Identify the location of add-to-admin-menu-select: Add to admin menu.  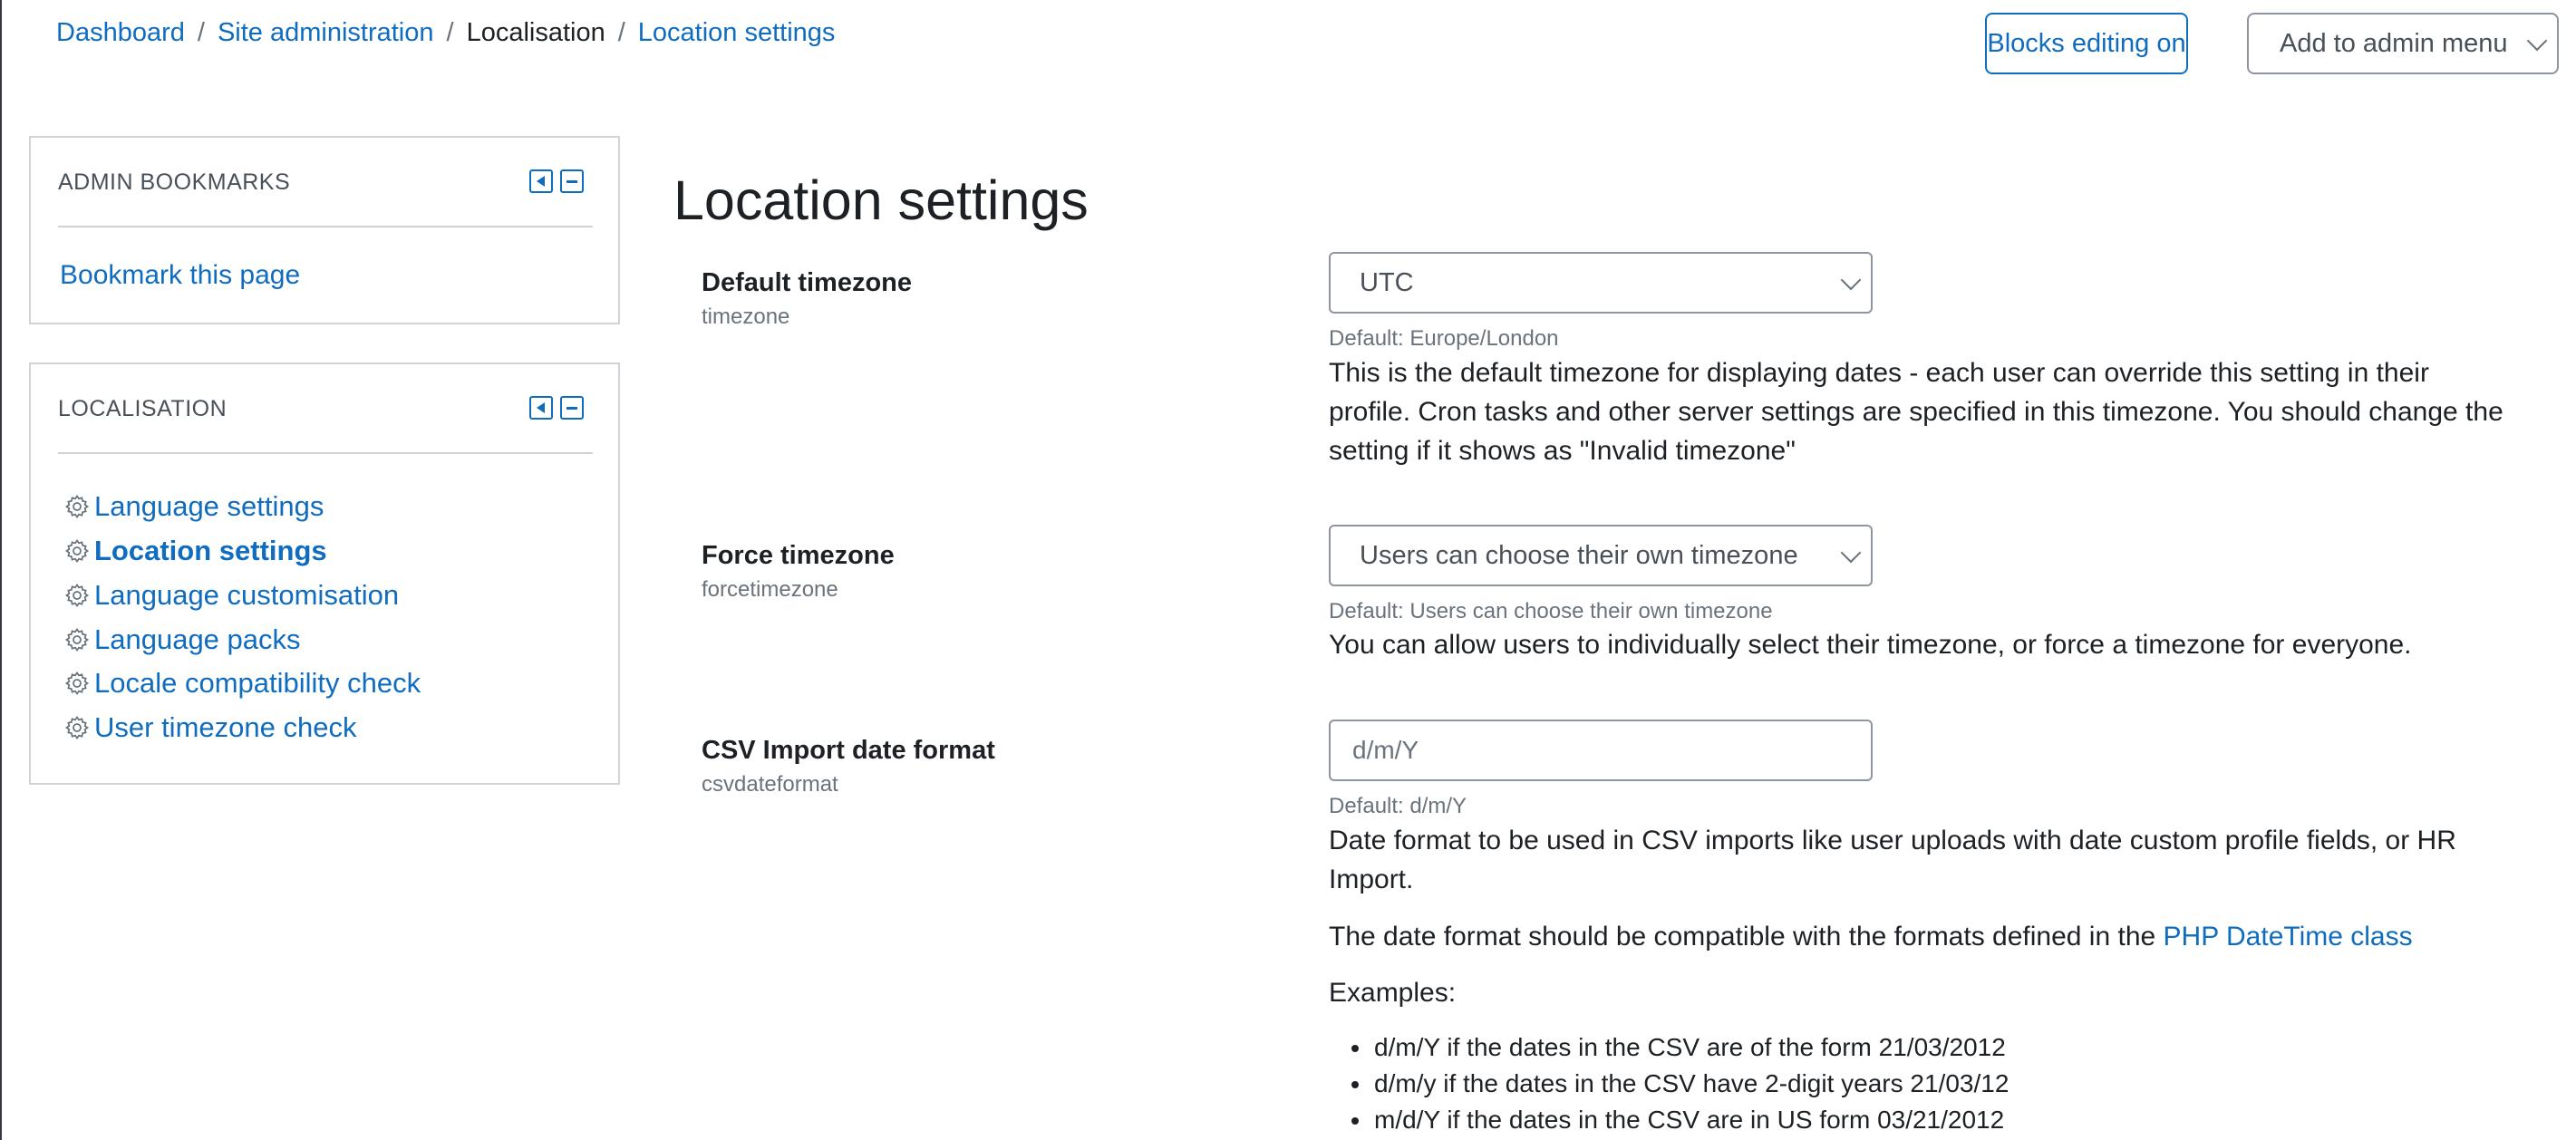
(2403, 44).